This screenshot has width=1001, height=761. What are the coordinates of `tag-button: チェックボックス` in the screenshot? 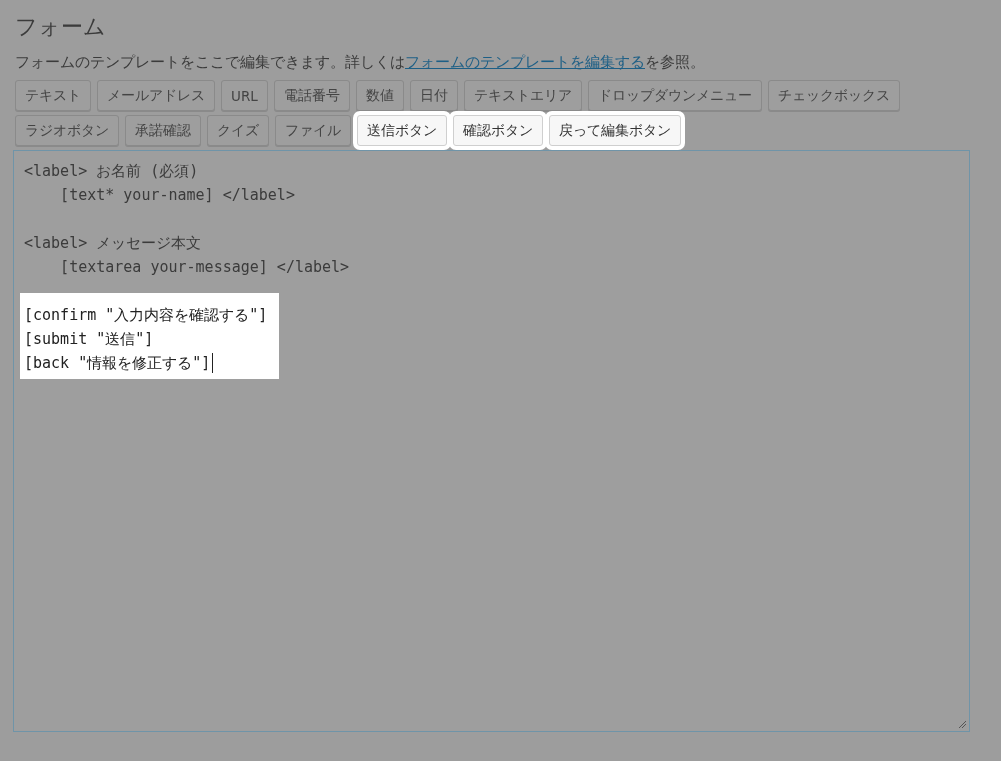 It's located at (833, 95).